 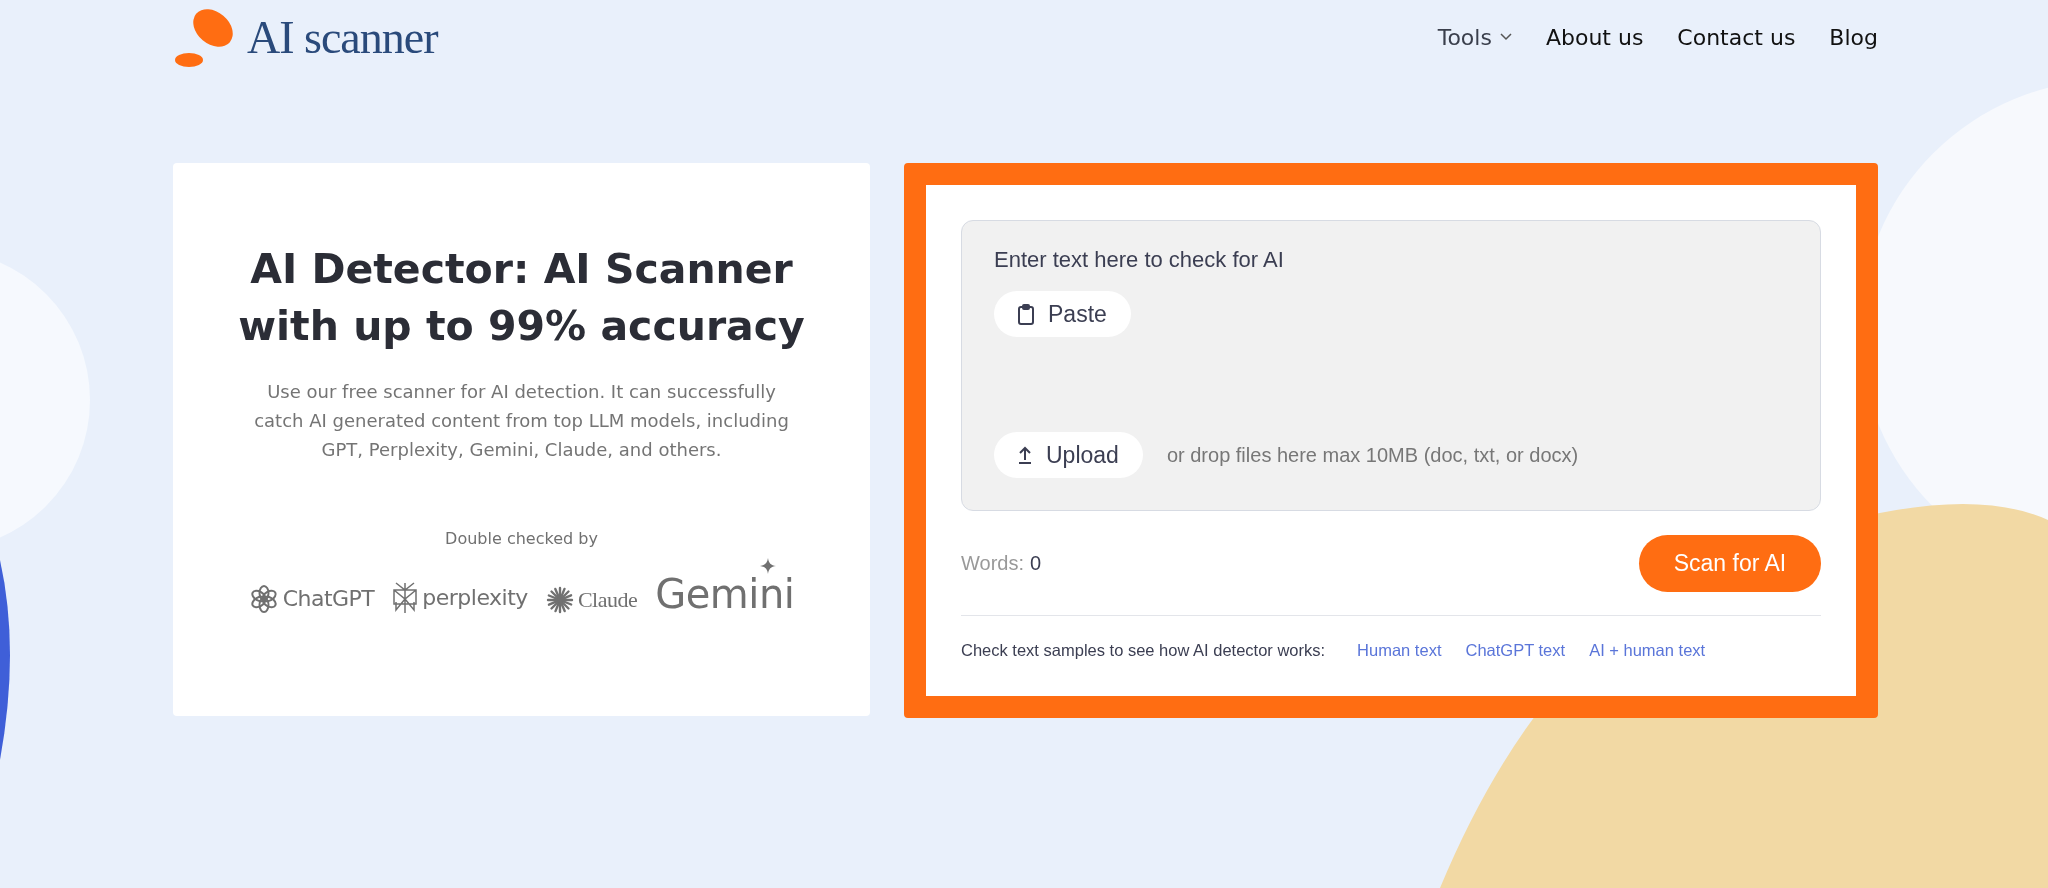 I want to click on logo-text: AI scanner, so click(x=342, y=37).